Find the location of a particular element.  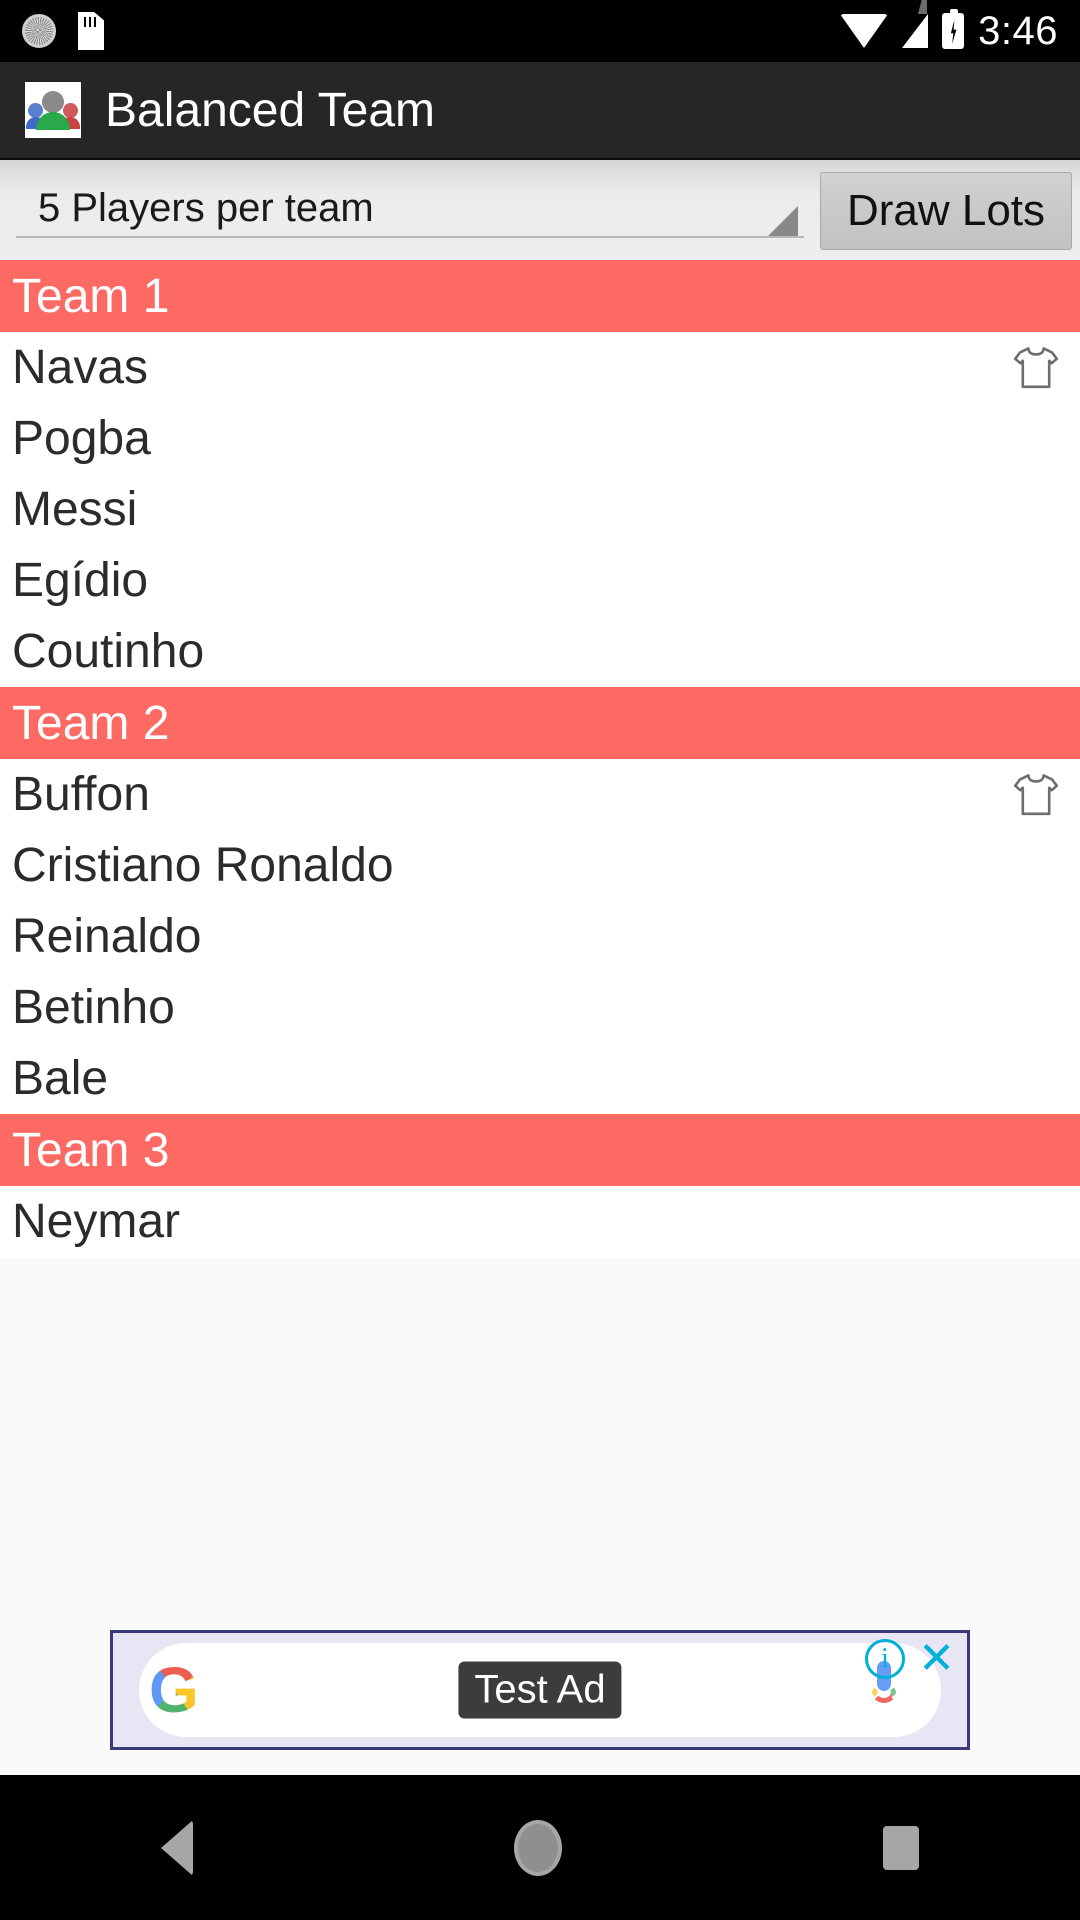

player-row: Coutinho is located at coordinates (540, 651).